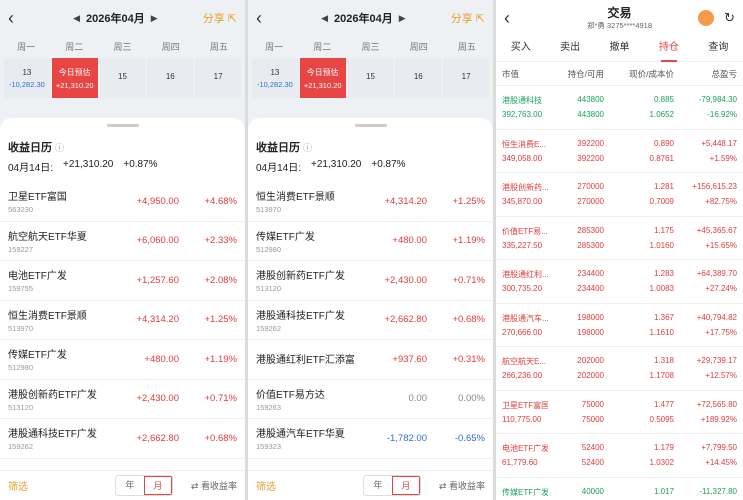  I want to click on header-price: 现价/成本价, so click(639, 74).